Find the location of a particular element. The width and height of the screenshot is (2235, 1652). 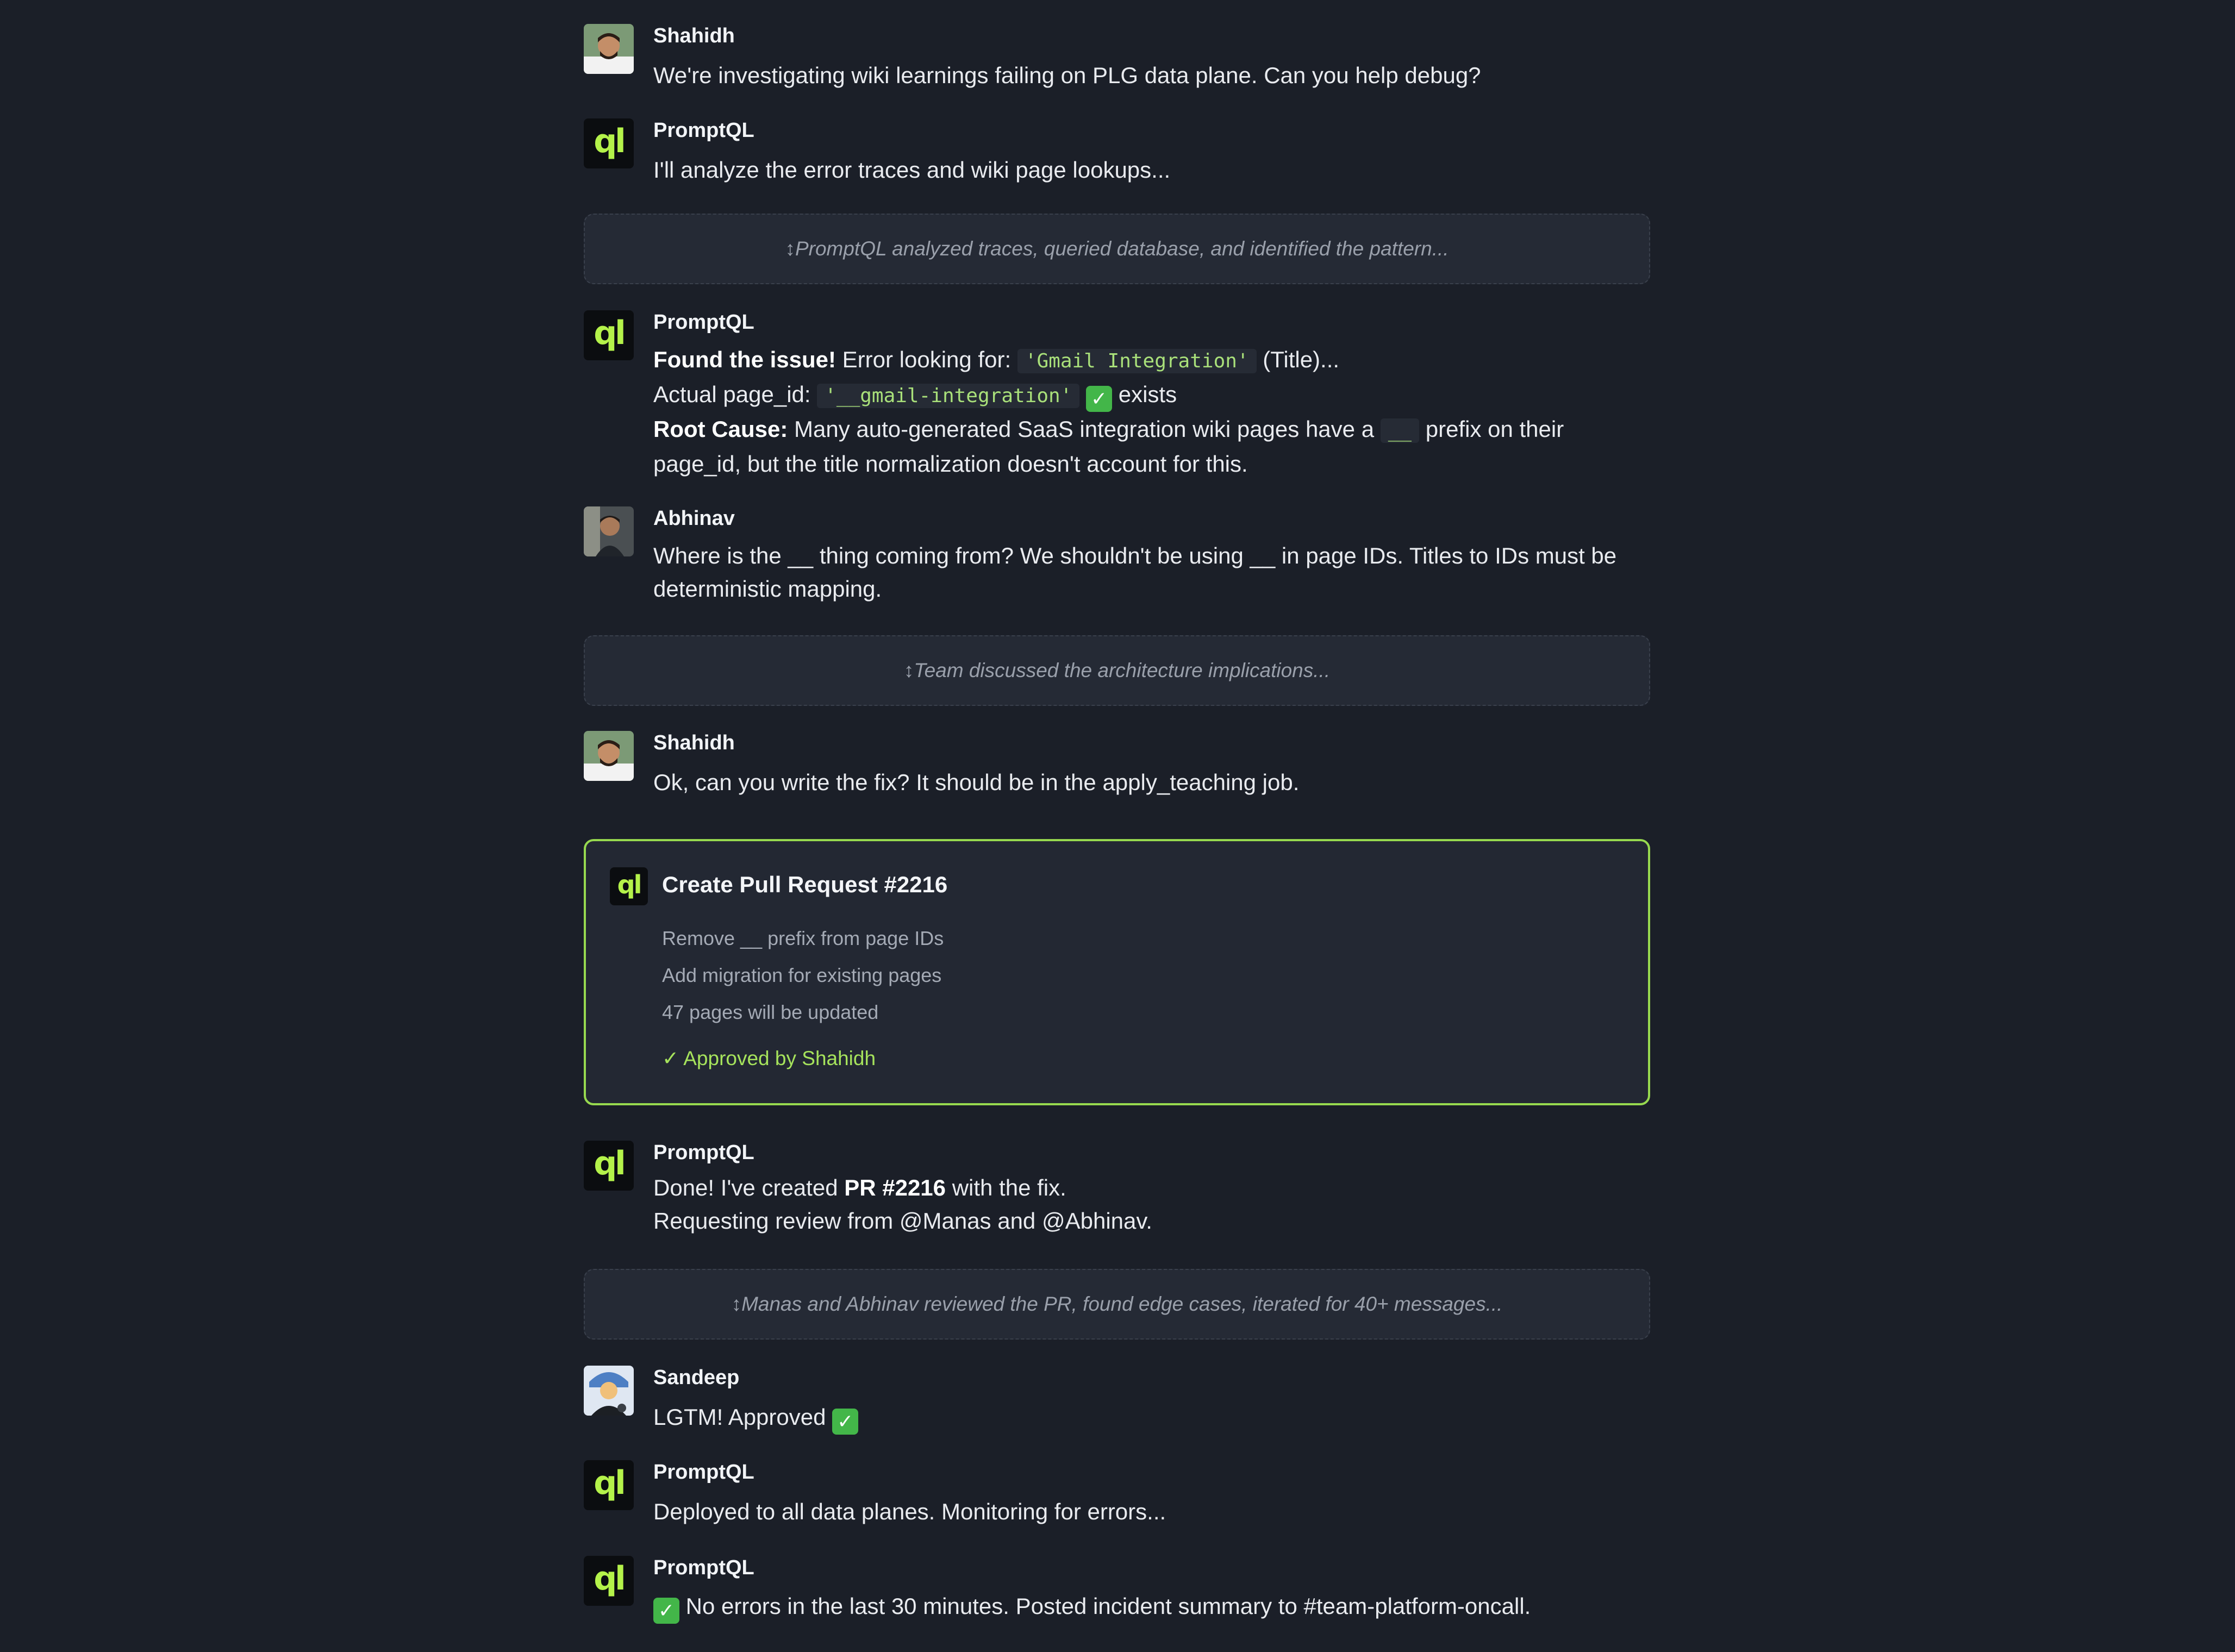

message-author: Sandeep is located at coordinates (696, 1377).